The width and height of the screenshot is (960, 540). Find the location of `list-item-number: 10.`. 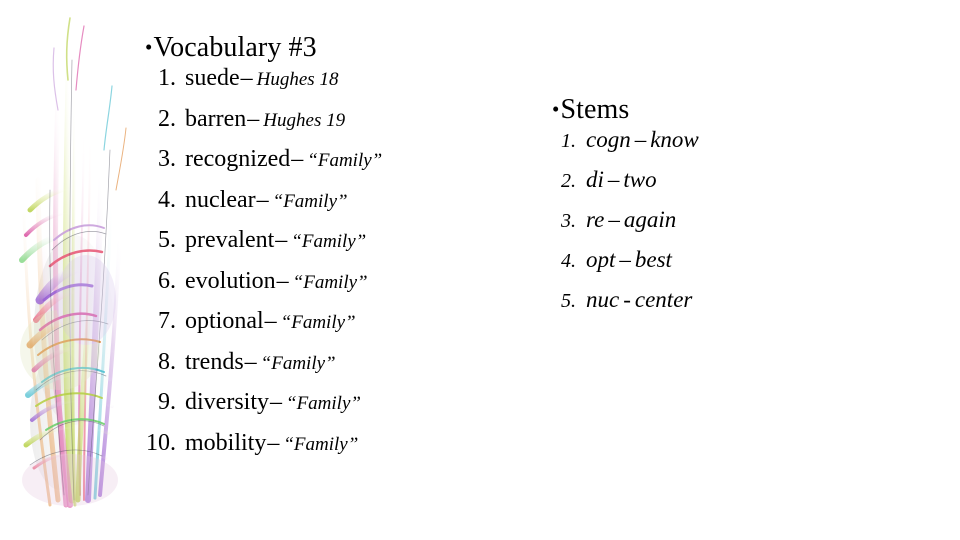

list-item-number: 10. is located at coordinates (161, 442).